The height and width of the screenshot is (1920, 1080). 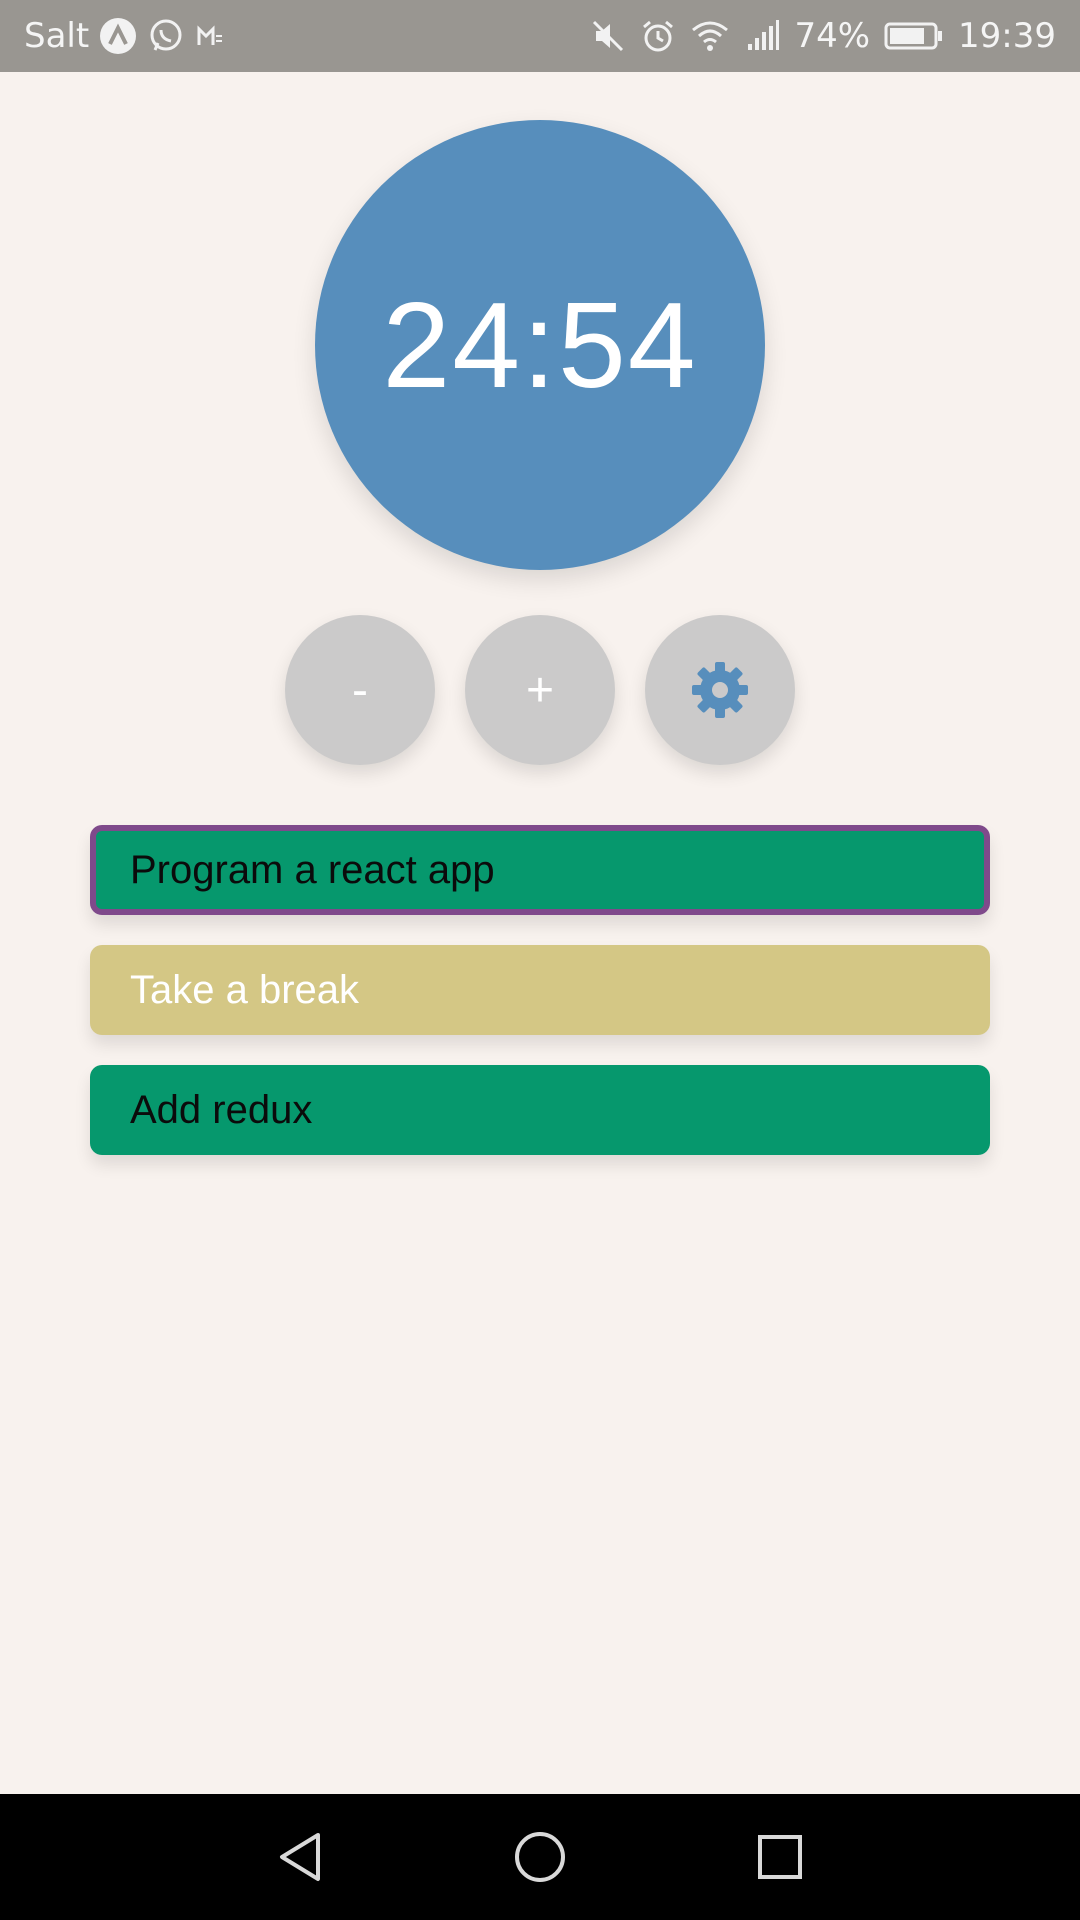 I want to click on task-label: Add redux, so click(x=221, y=1109).